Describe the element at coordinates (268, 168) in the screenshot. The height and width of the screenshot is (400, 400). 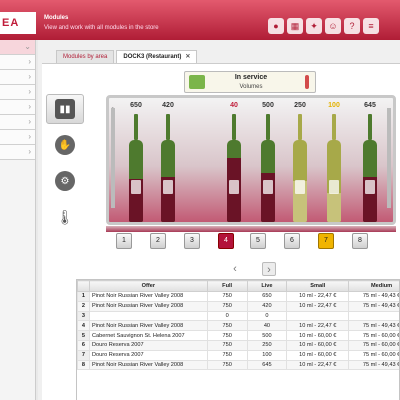
I see `wine-bottle` at that location.